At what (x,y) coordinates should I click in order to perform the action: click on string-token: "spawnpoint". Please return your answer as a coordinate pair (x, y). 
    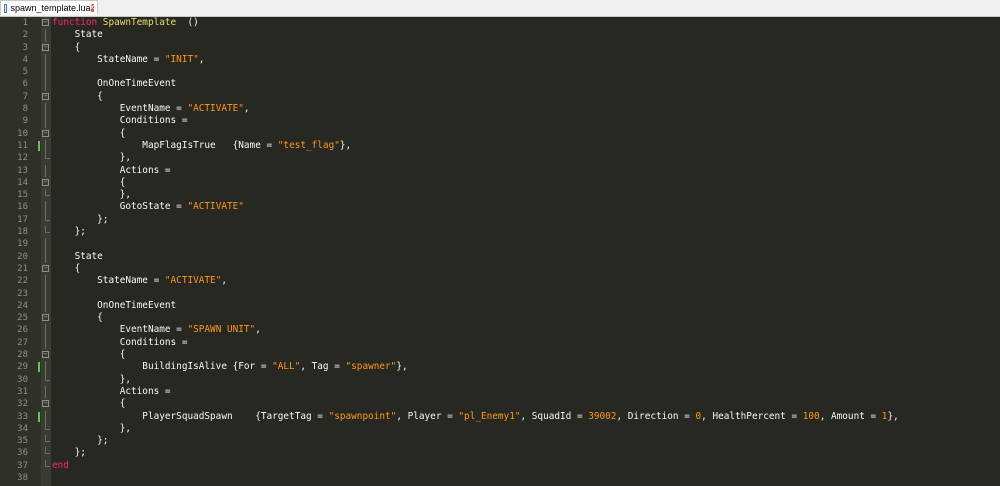
    Looking at the image, I should click on (362, 416).